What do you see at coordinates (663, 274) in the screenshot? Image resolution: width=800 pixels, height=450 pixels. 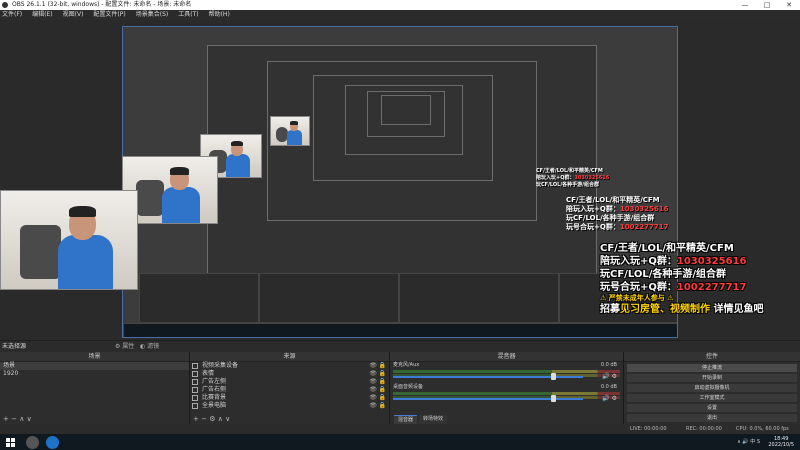 I see `overlay-line-games2: 玩CF/LOL/各种手游/组合群` at bounding box center [663, 274].